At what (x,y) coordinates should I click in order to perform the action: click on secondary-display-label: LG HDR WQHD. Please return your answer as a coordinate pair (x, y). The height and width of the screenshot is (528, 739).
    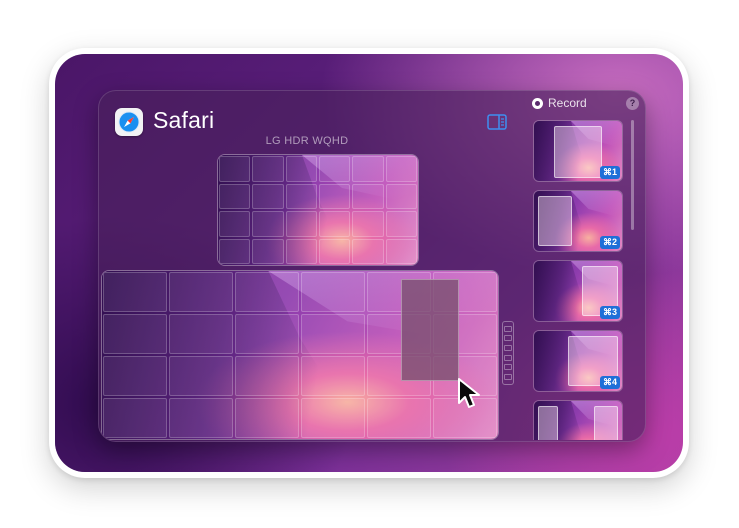
    Looking at the image, I should click on (307, 141).